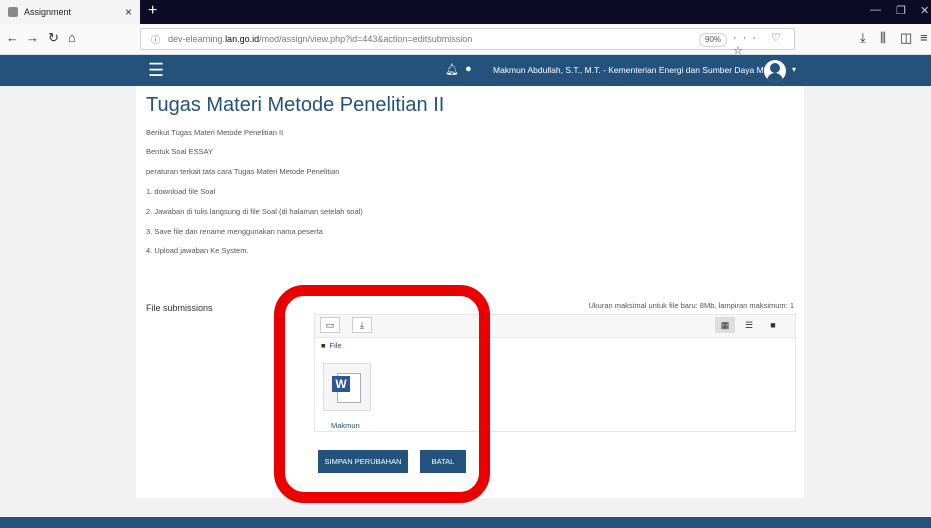  I want to click on tab-close-icon: ×, so click(128, 12).